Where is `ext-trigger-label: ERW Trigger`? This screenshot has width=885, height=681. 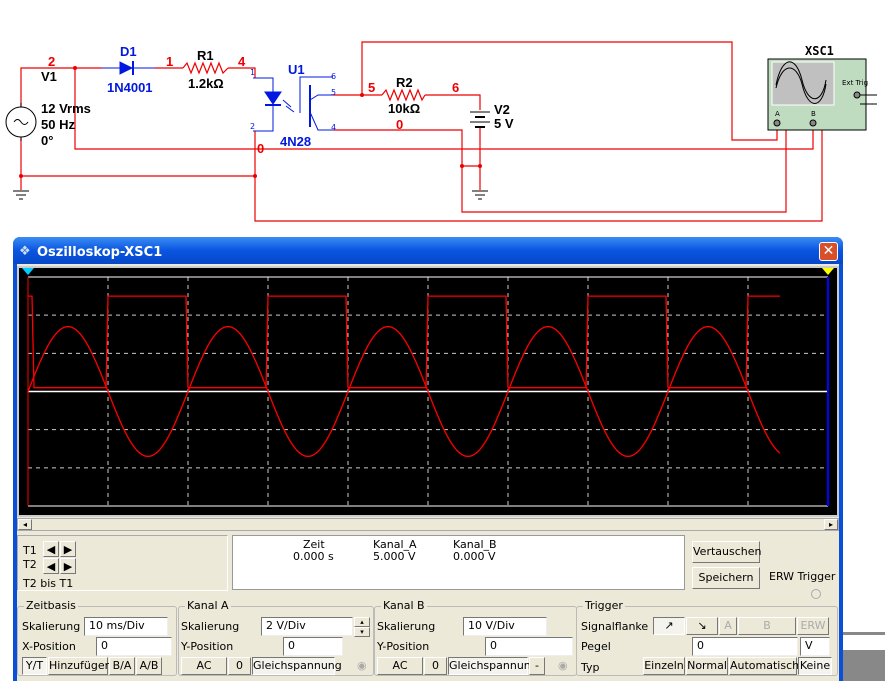
ext-trigger-label: ERW Trigger is located at coordinates (802, 576).